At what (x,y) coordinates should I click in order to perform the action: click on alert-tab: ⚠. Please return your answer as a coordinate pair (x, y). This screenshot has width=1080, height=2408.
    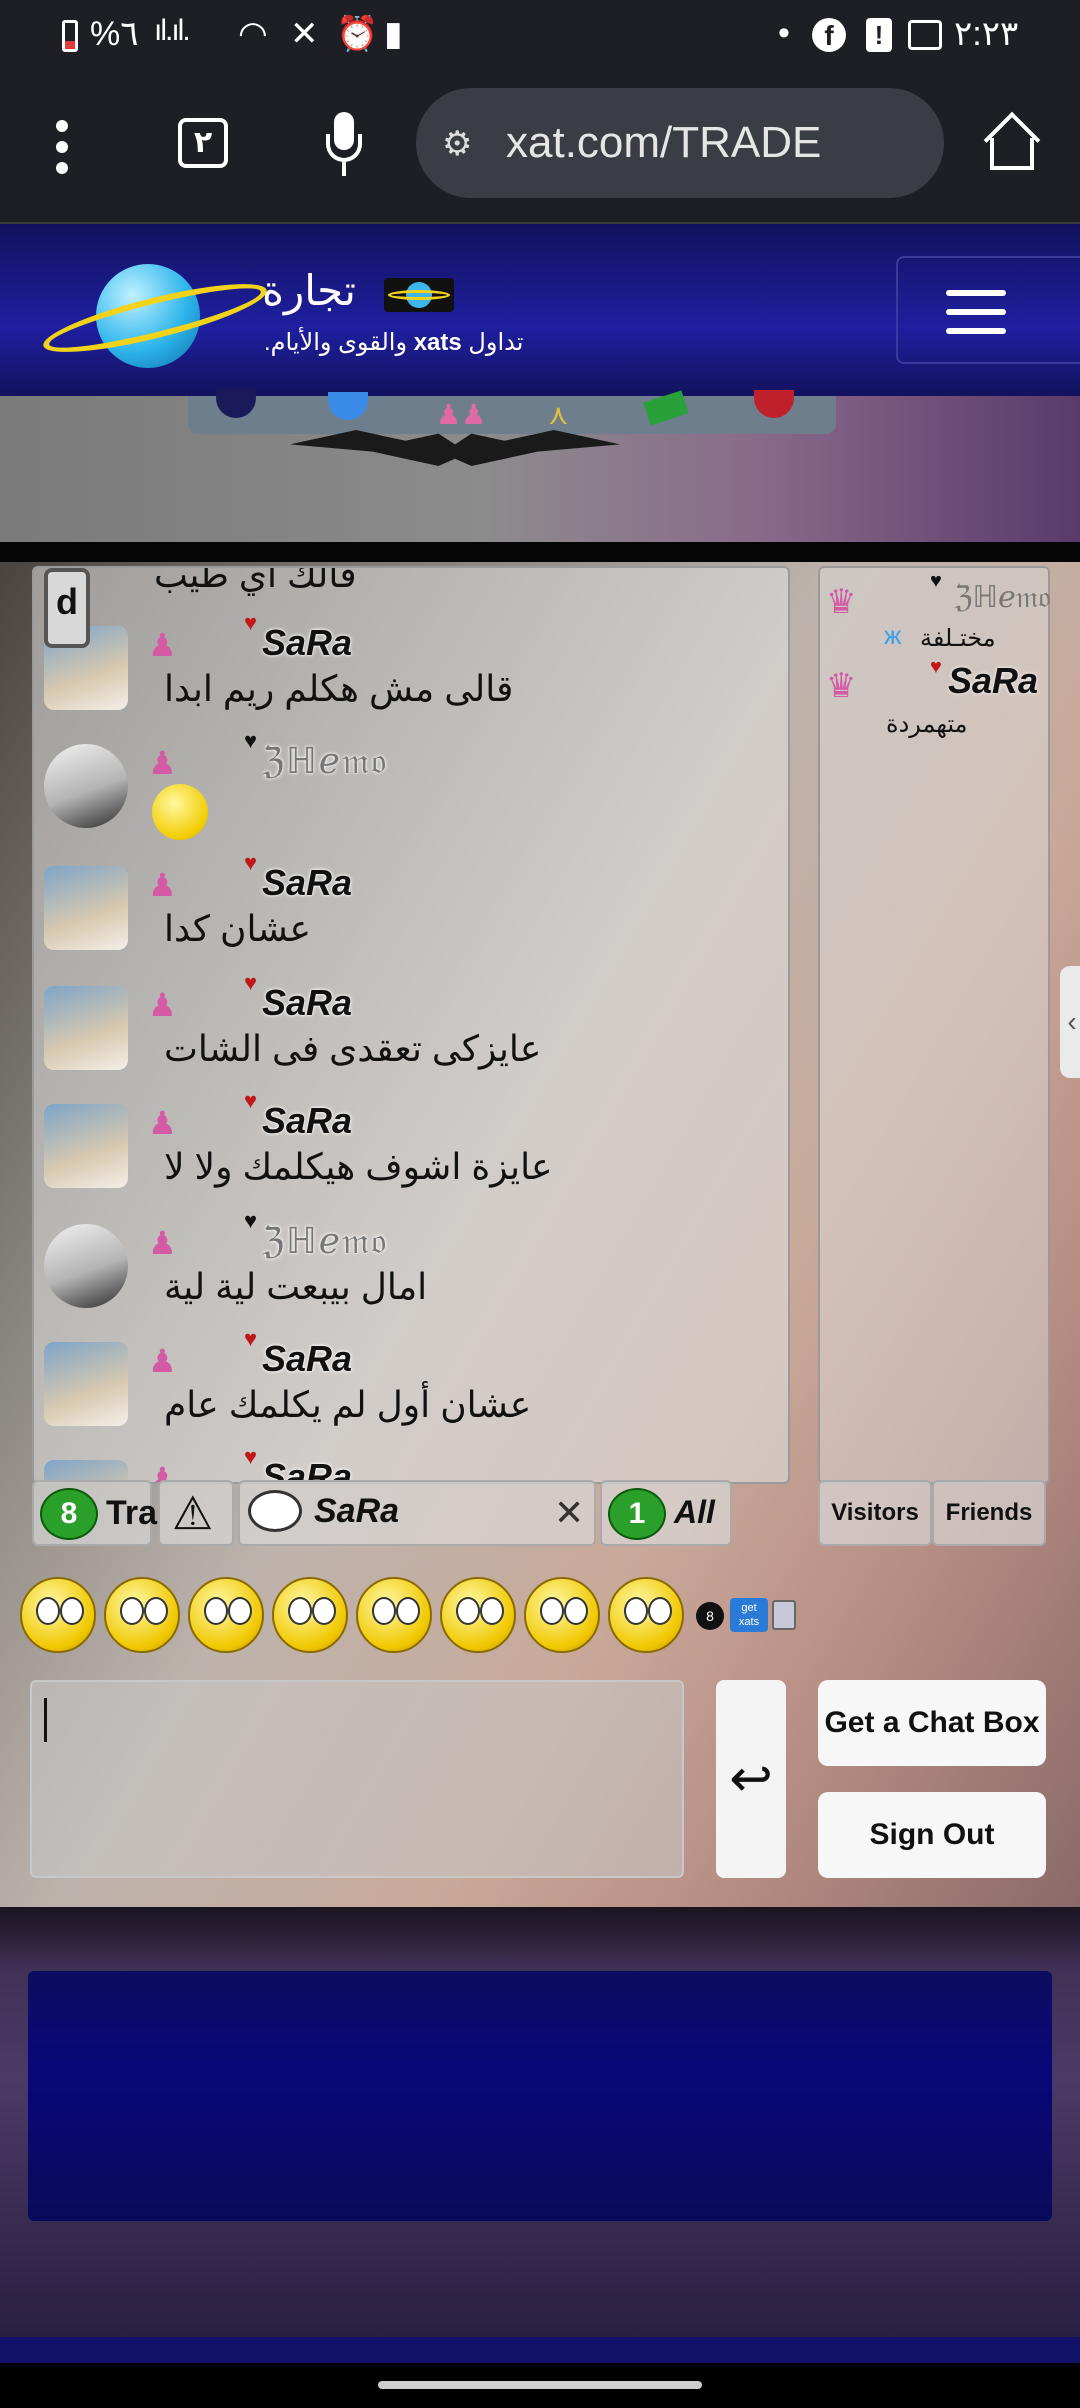
    Looking at the image, I should click on (196, 1513).